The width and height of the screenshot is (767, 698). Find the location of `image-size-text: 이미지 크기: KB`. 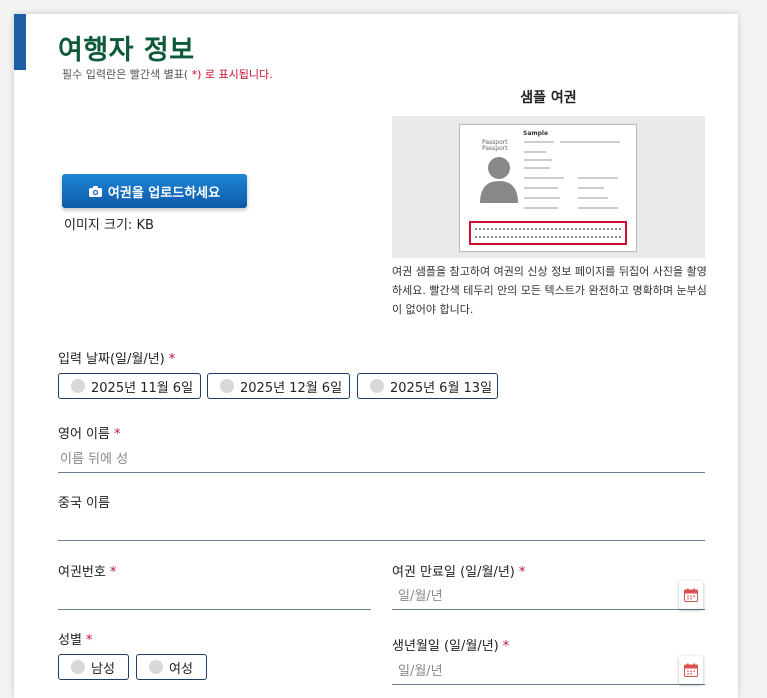

image-size-text: 이미지 크기: KB is located at coordinates (109, 225).